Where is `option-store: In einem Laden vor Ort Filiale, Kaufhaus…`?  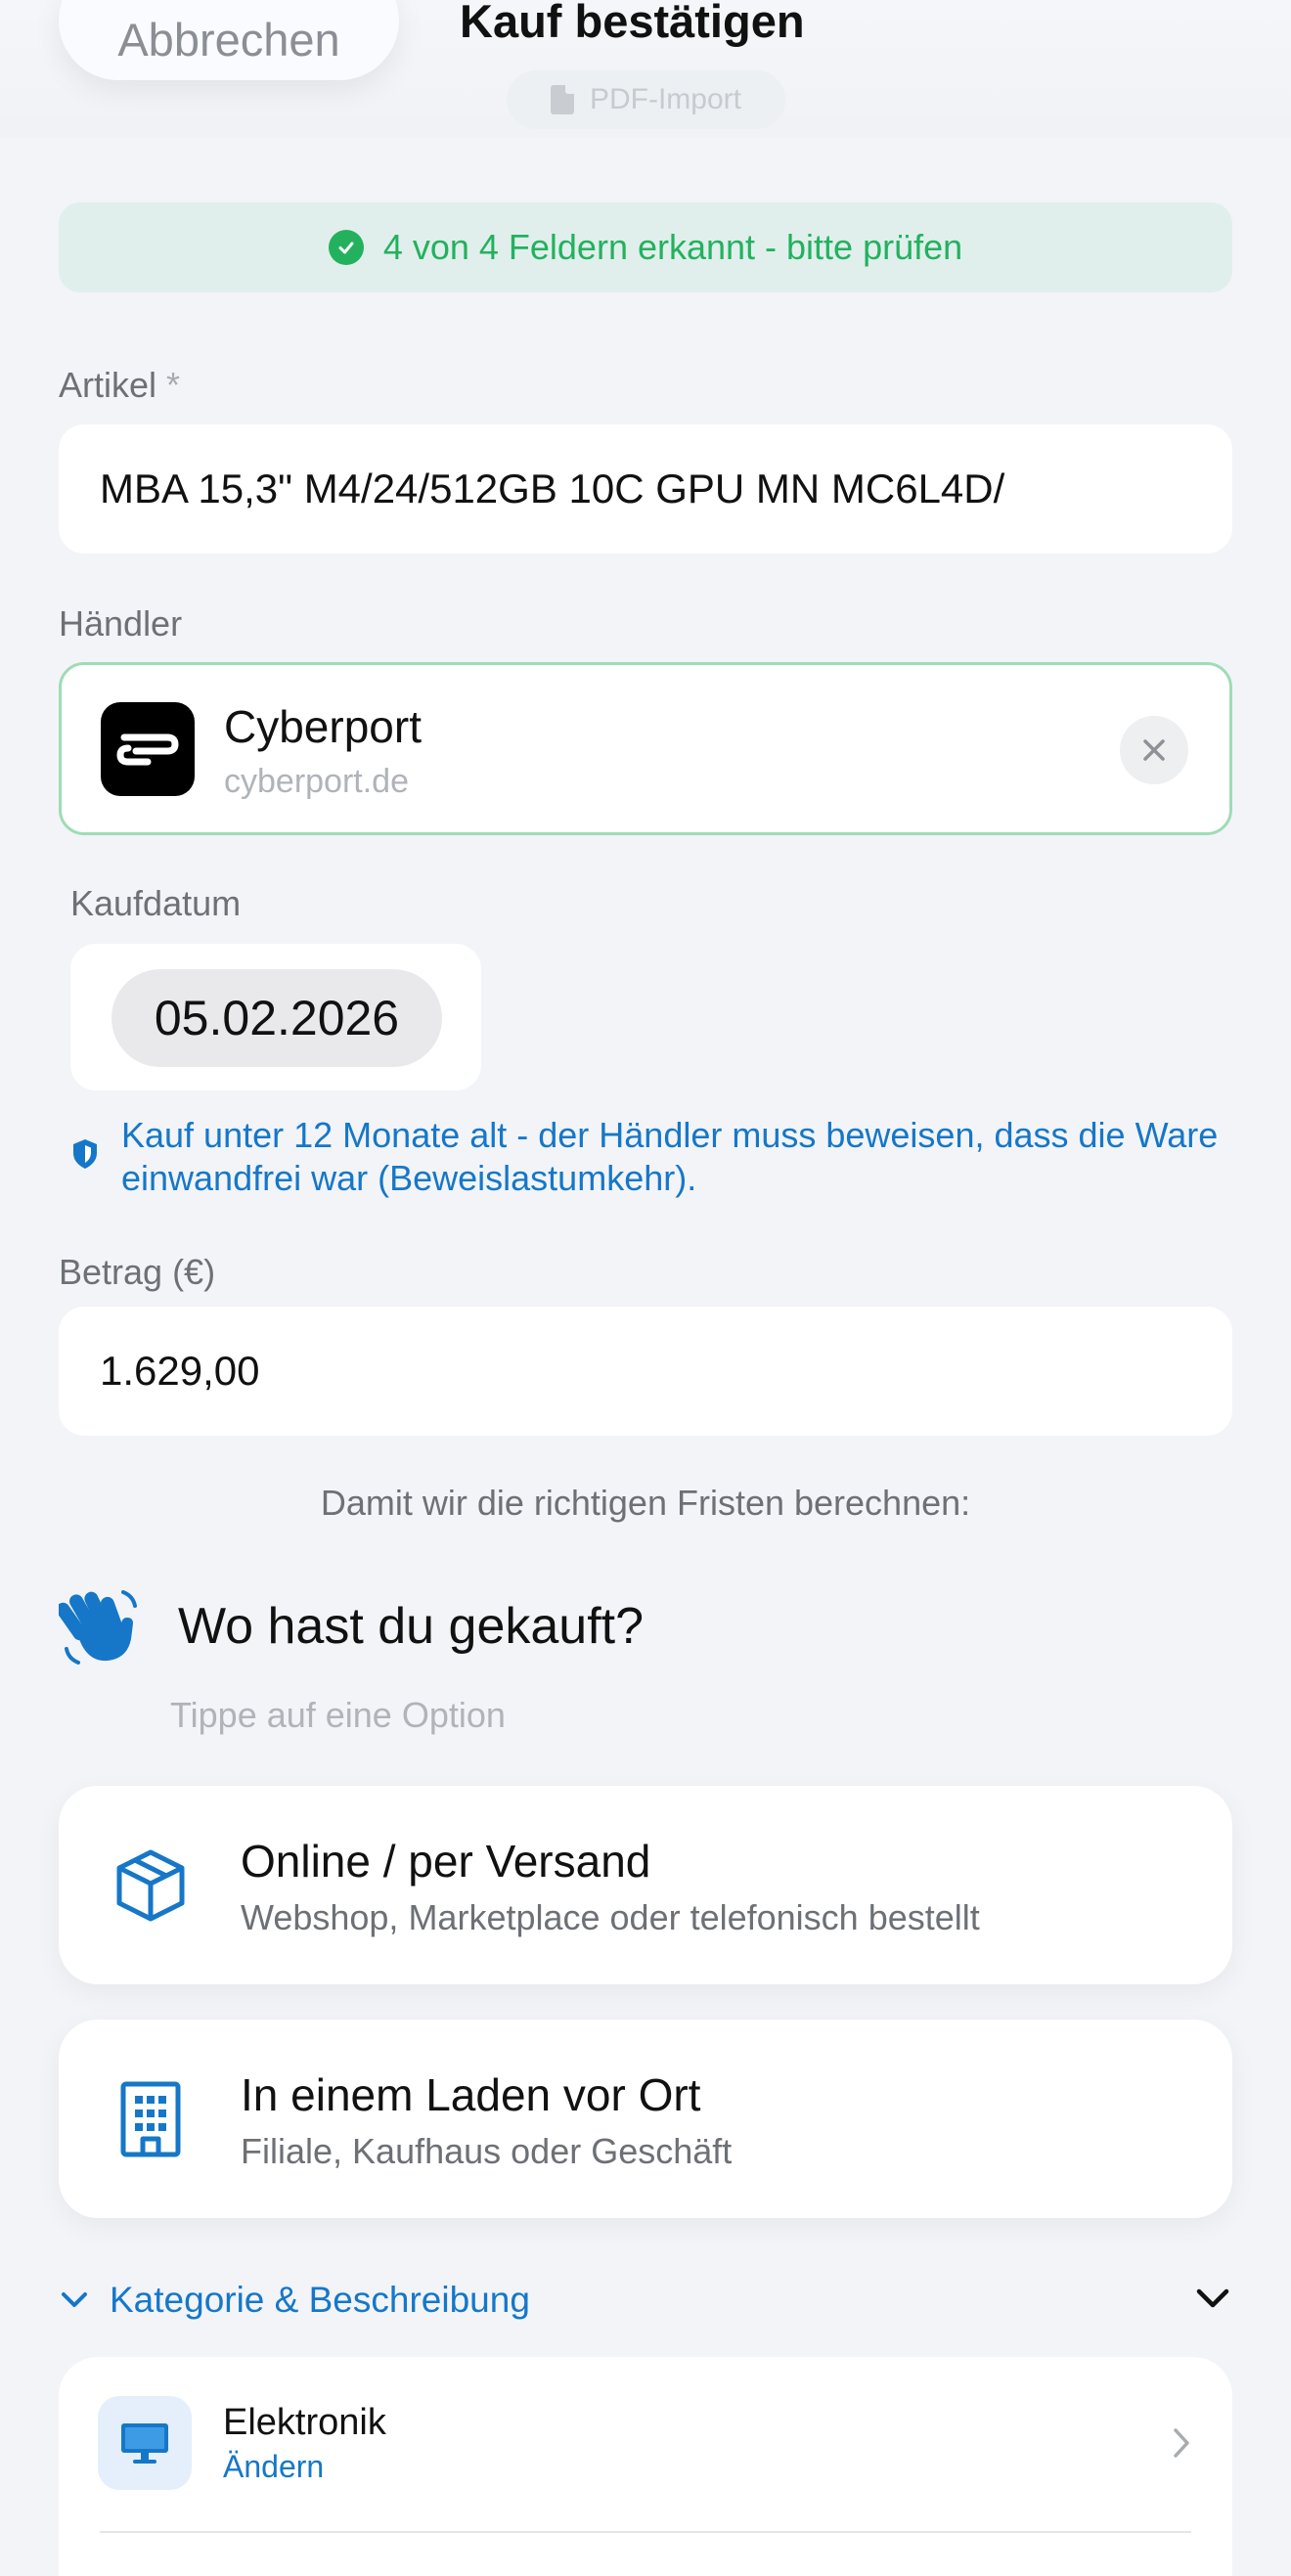 option-store: In einem Laden vor Ort Filiale, Kaufhaus… is located at coordinates (645, 2119).